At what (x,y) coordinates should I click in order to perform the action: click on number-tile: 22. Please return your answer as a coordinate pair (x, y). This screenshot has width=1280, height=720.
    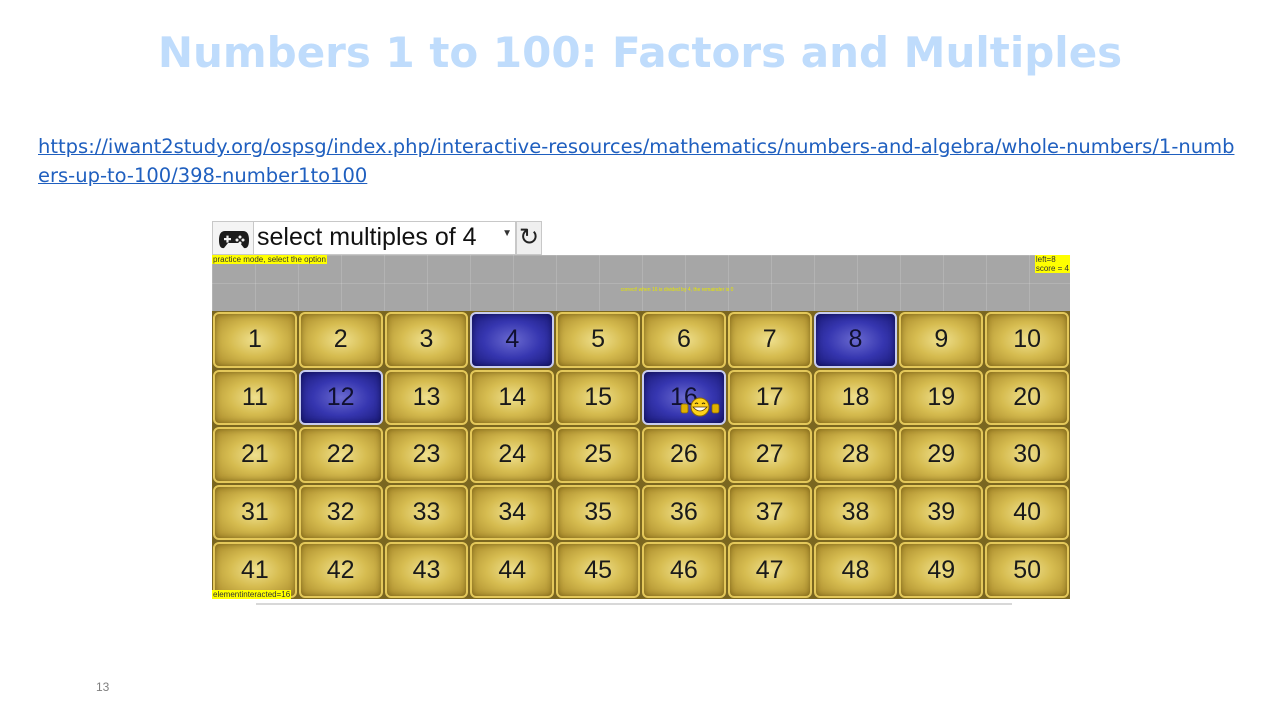
    Looking at the image, I should click on (340, 455).